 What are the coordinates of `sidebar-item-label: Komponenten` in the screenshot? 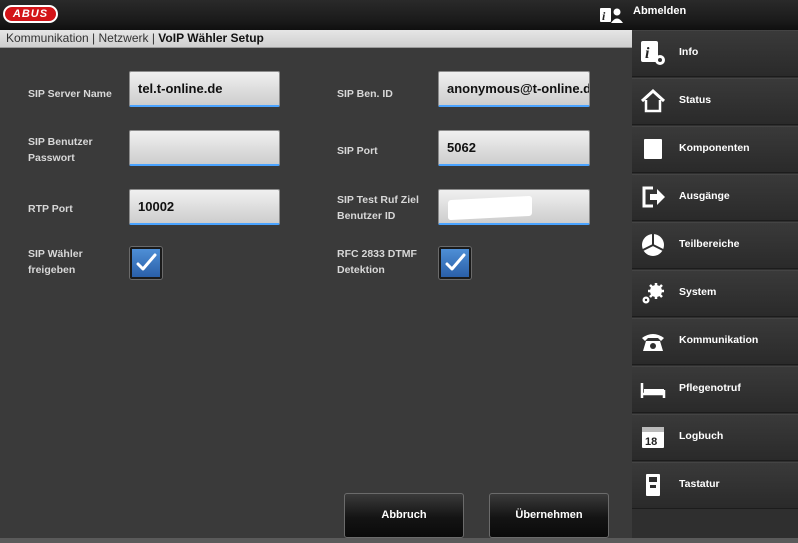 It's located at (714, 148).